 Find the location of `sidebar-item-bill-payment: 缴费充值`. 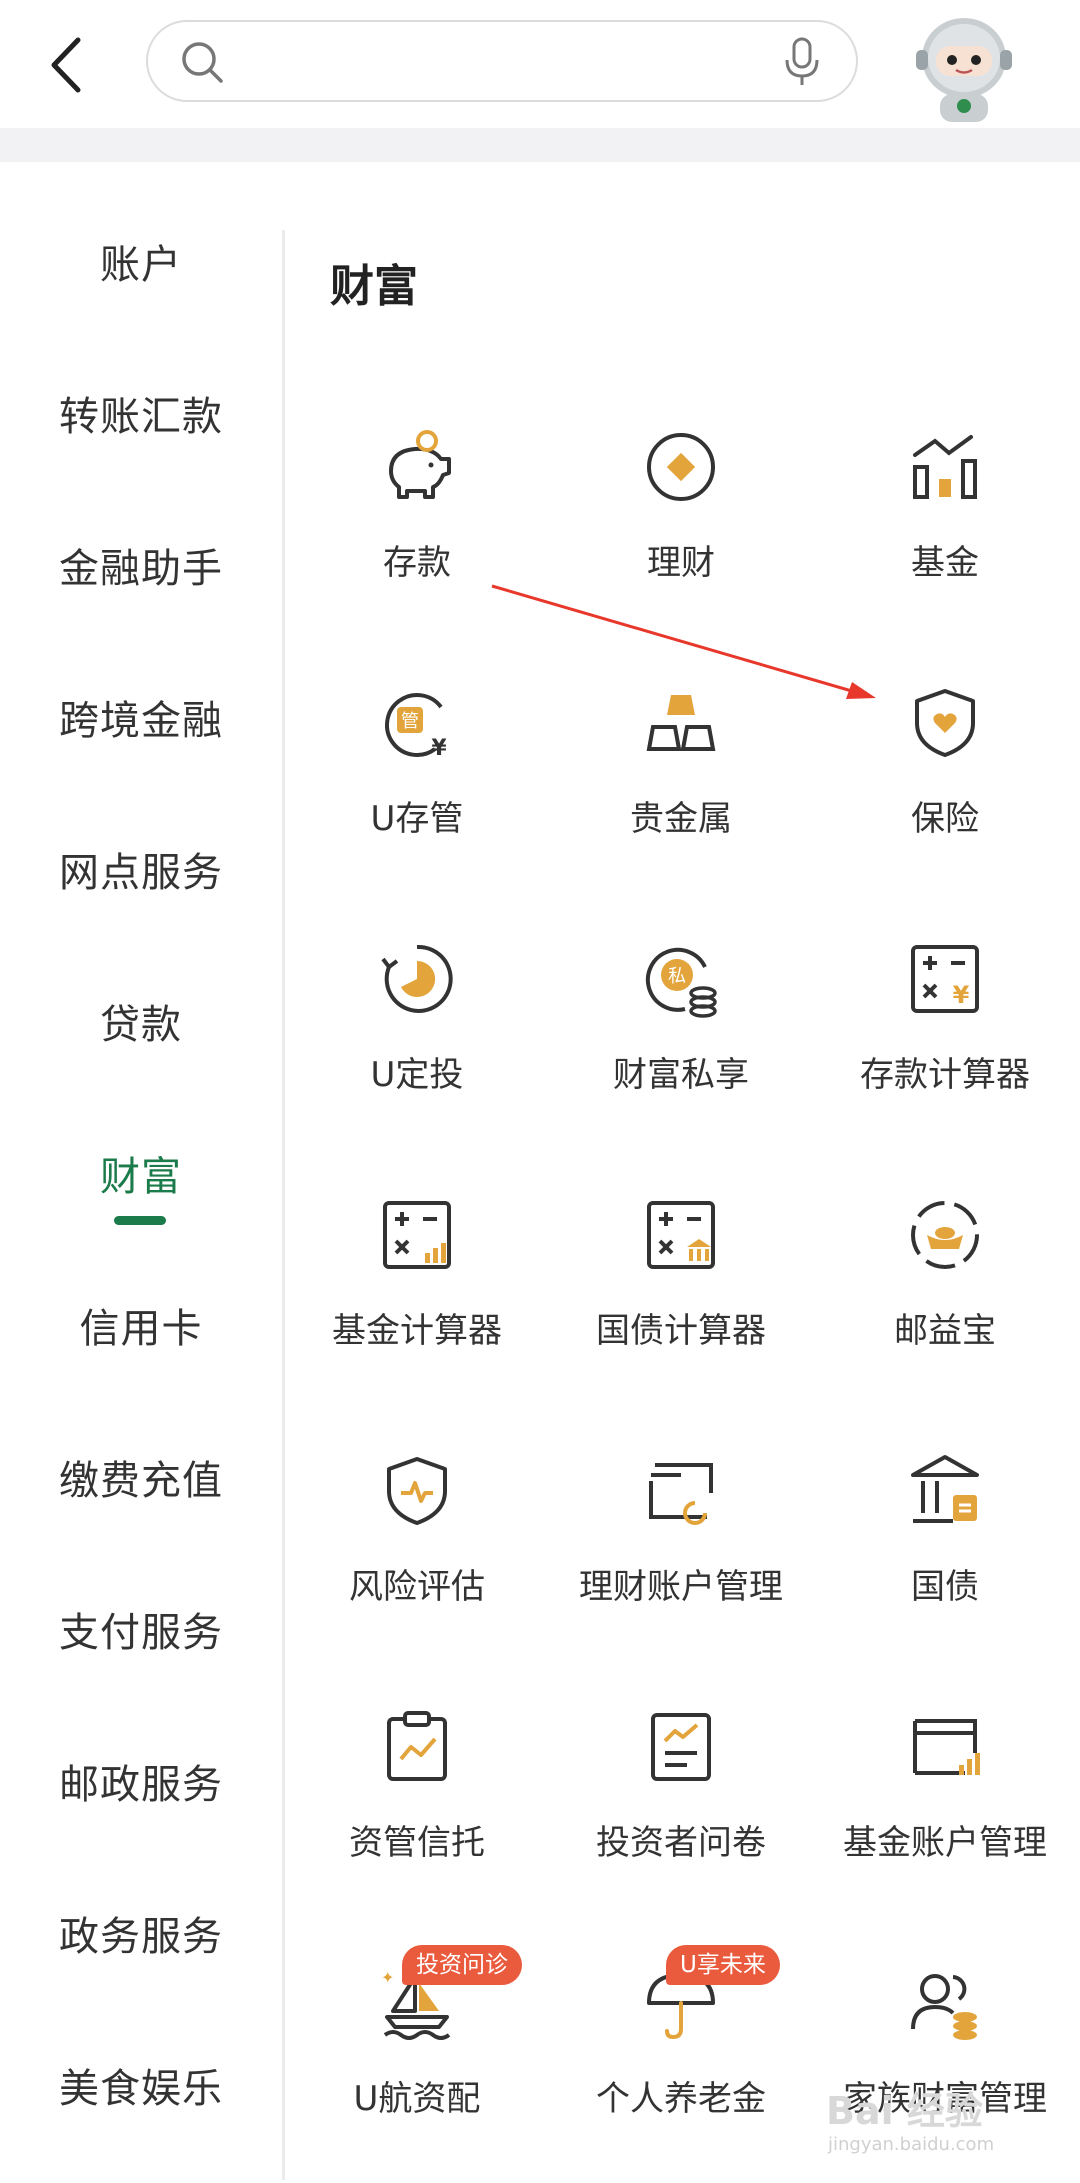

sidebar-item-bill-payment: 缴费充值 is located at coordinates (141, 1477).